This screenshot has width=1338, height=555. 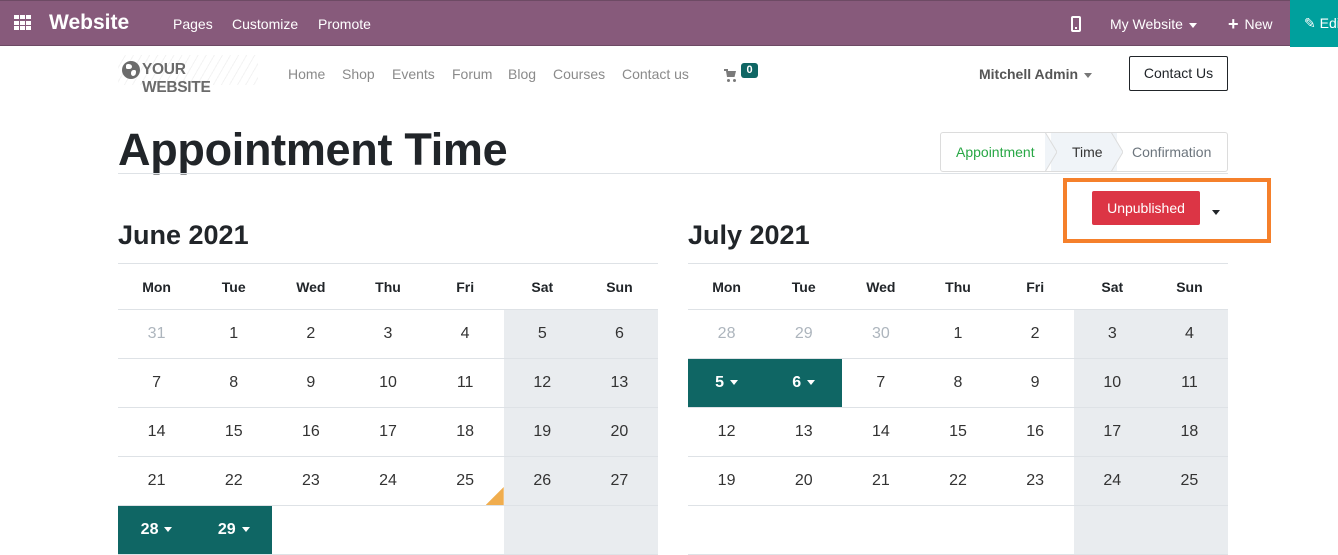 I want to click on website-selector: My Website, so click(x=1153, y=24).